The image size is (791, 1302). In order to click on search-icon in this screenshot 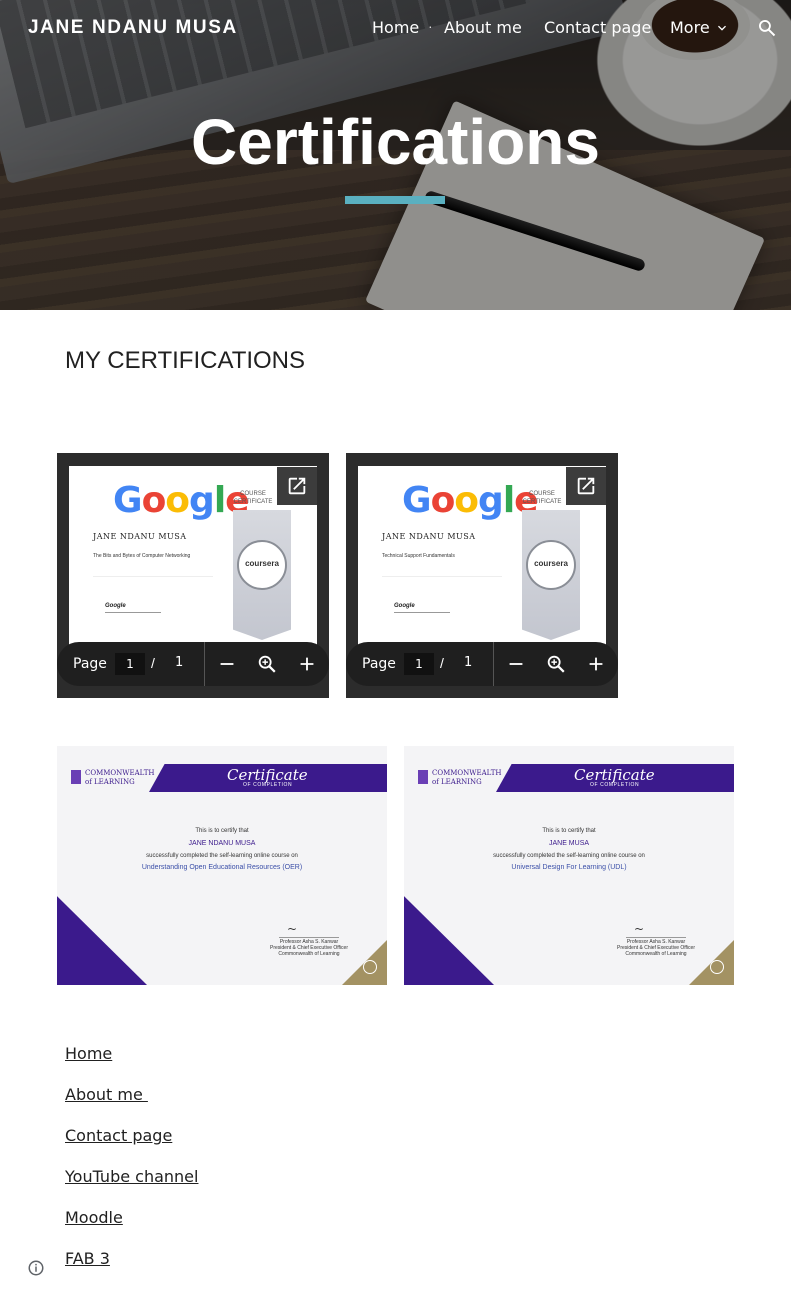, I will do `click(767, 28)`.